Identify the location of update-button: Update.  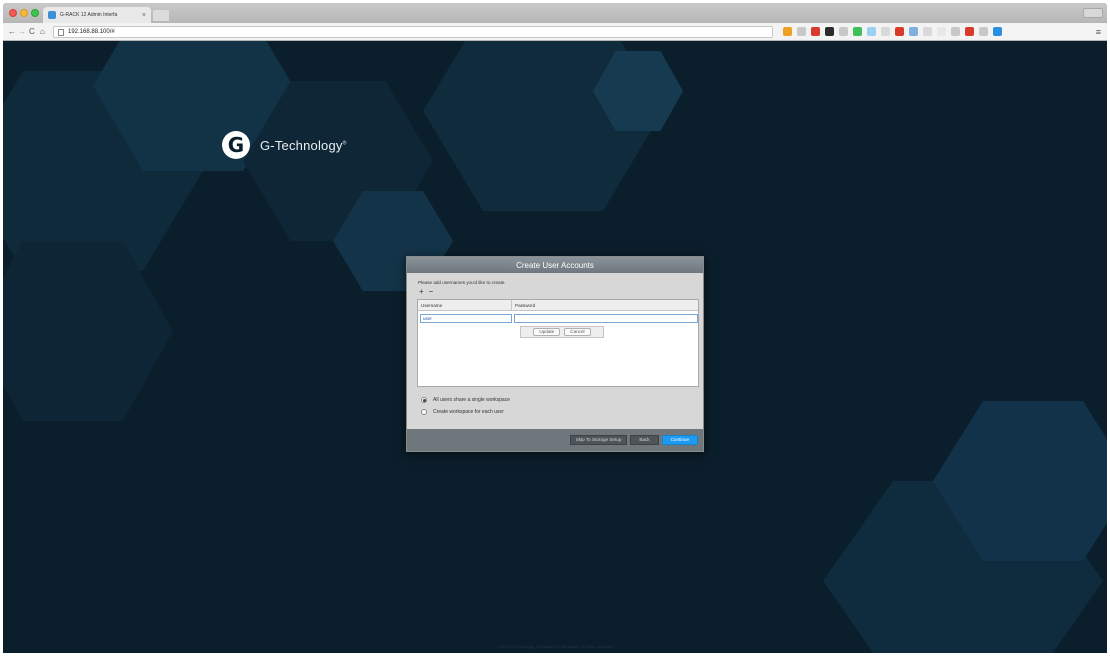
(547, 332).